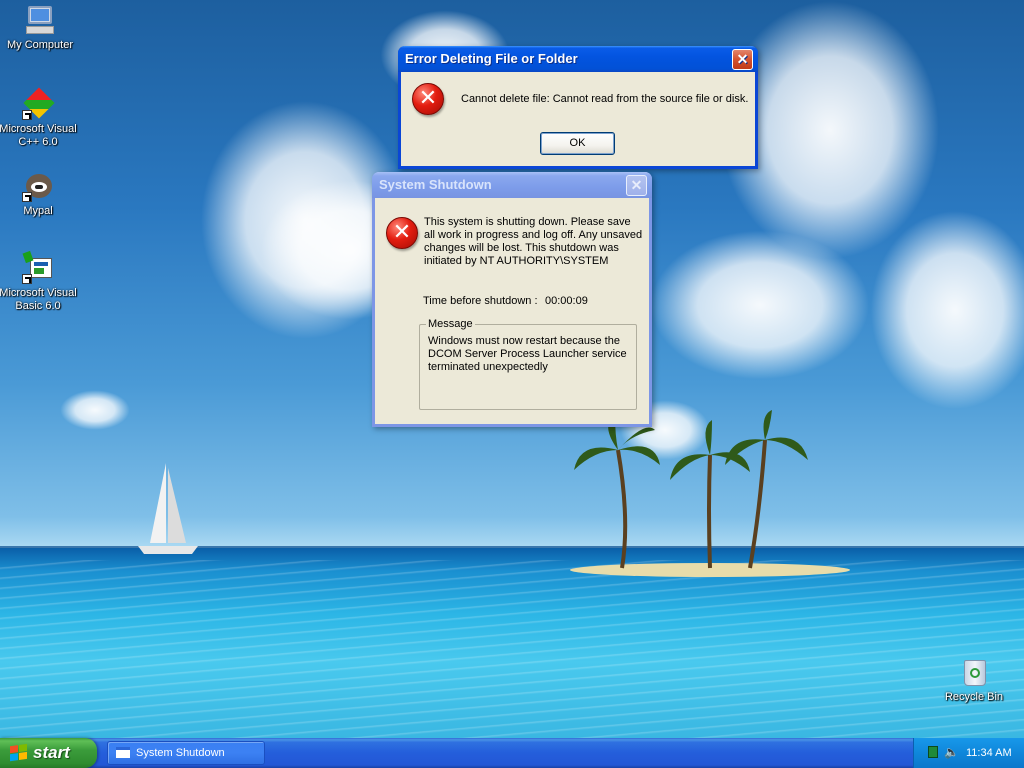  I want to click on shutdown-time-label: Time before shutdown :, so click(480, 301).